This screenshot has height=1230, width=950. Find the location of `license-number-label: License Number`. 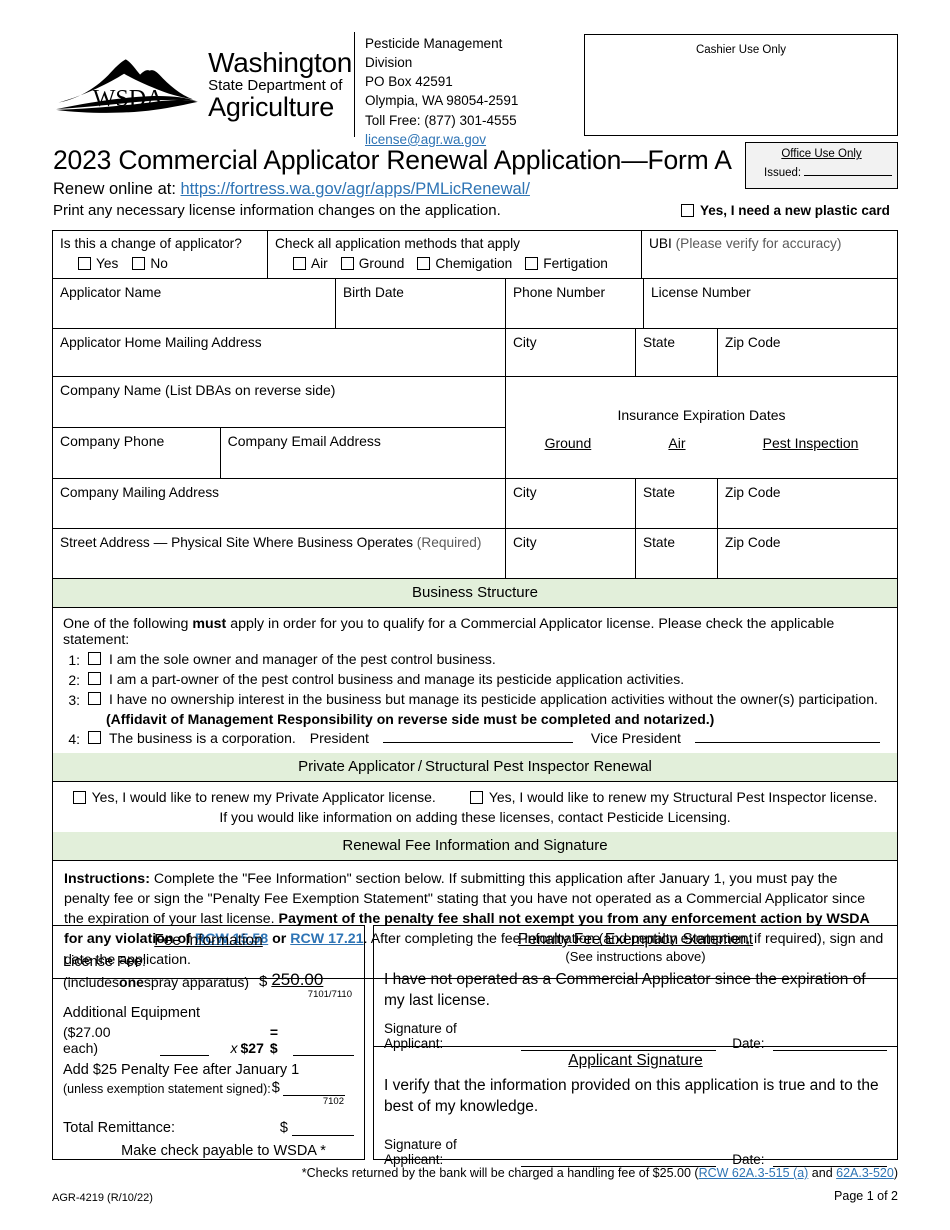

license-number-label: License Number is located at coordinates (701, 292).